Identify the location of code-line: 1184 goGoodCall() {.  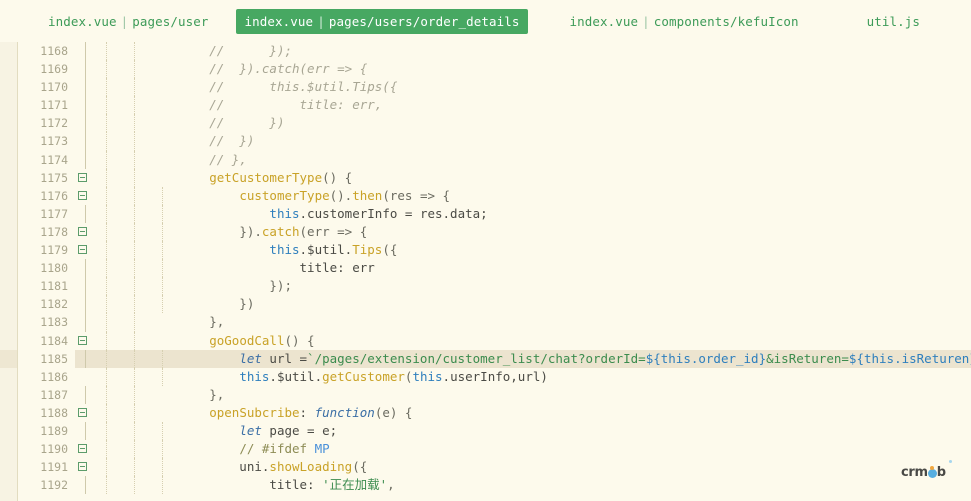
(485, 340).